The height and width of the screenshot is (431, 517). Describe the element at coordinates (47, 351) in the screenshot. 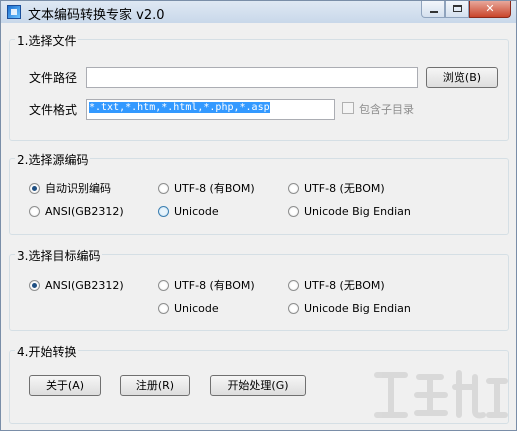

I see `start-convert-group-title: 4.开始转换` at that location.